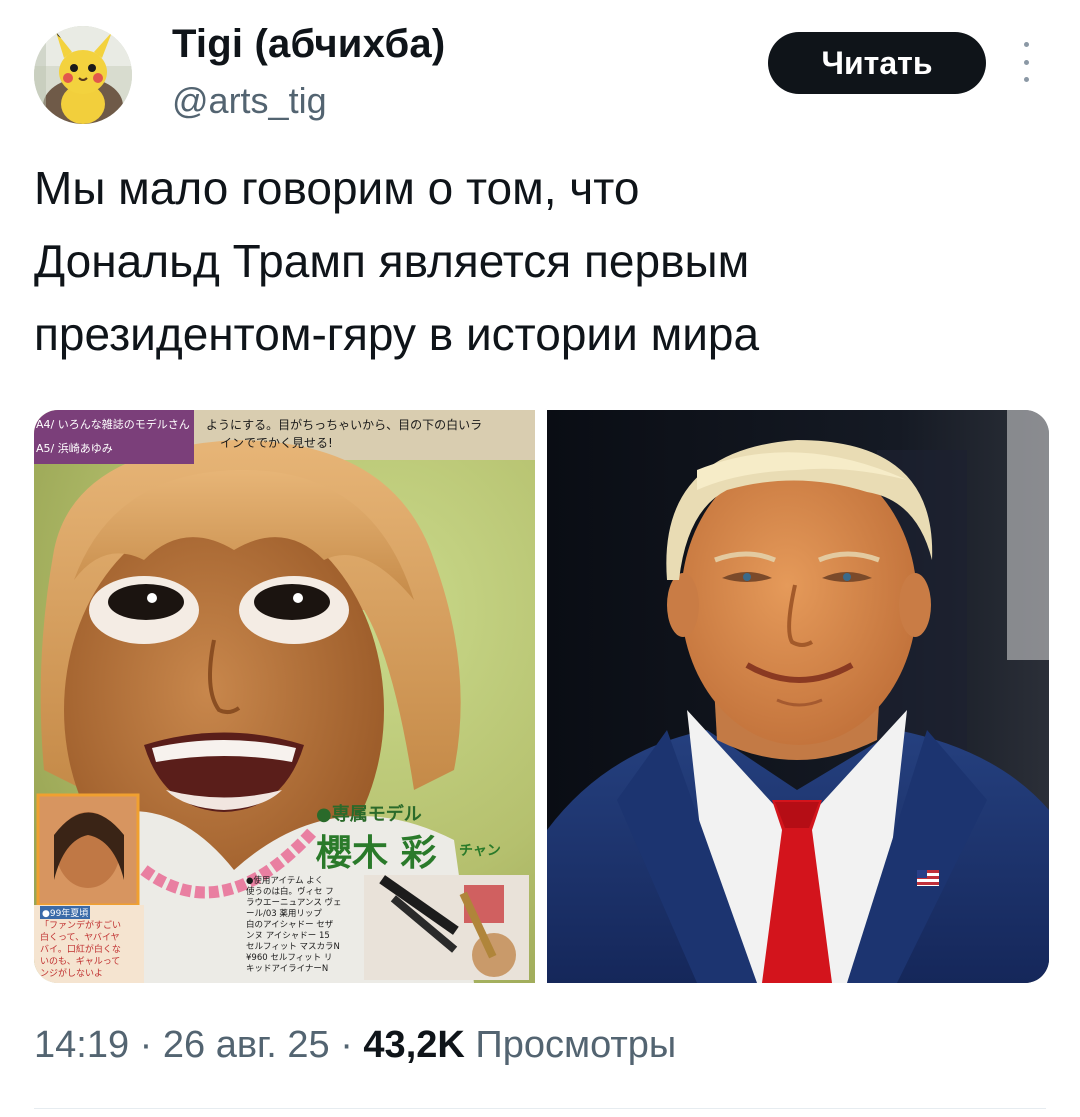 This screenshot has width=1080, height=1117. Describe the element at coordinates (285, 881) in the screenshot. I see `items-line: ●使用アイテム よく` at that location.